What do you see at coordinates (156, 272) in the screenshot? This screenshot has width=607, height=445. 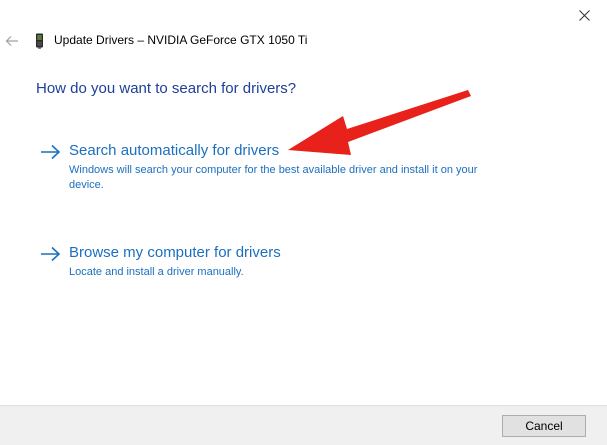 I see `browse-computer-description: Locate and install a driver manually.` at bounding box center [156, 272].